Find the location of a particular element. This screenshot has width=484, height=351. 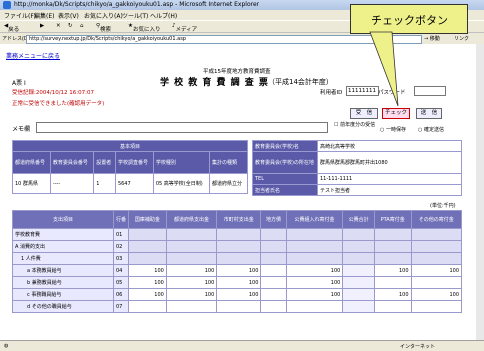

received-note: 正常に受信できました(確認用データ) is located at coordinates (58, 104).